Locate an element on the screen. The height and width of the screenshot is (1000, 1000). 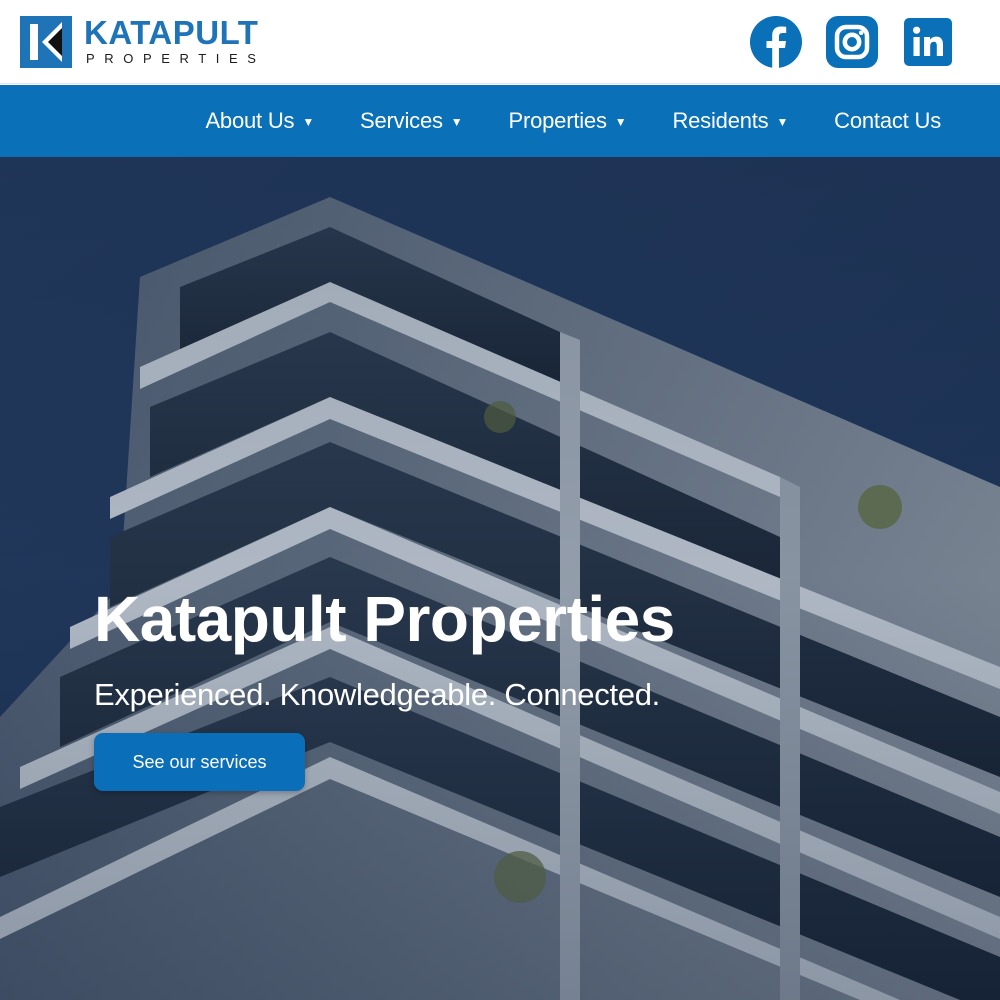
nav-item-label: Contact Us is located at coordinates (887, 120).